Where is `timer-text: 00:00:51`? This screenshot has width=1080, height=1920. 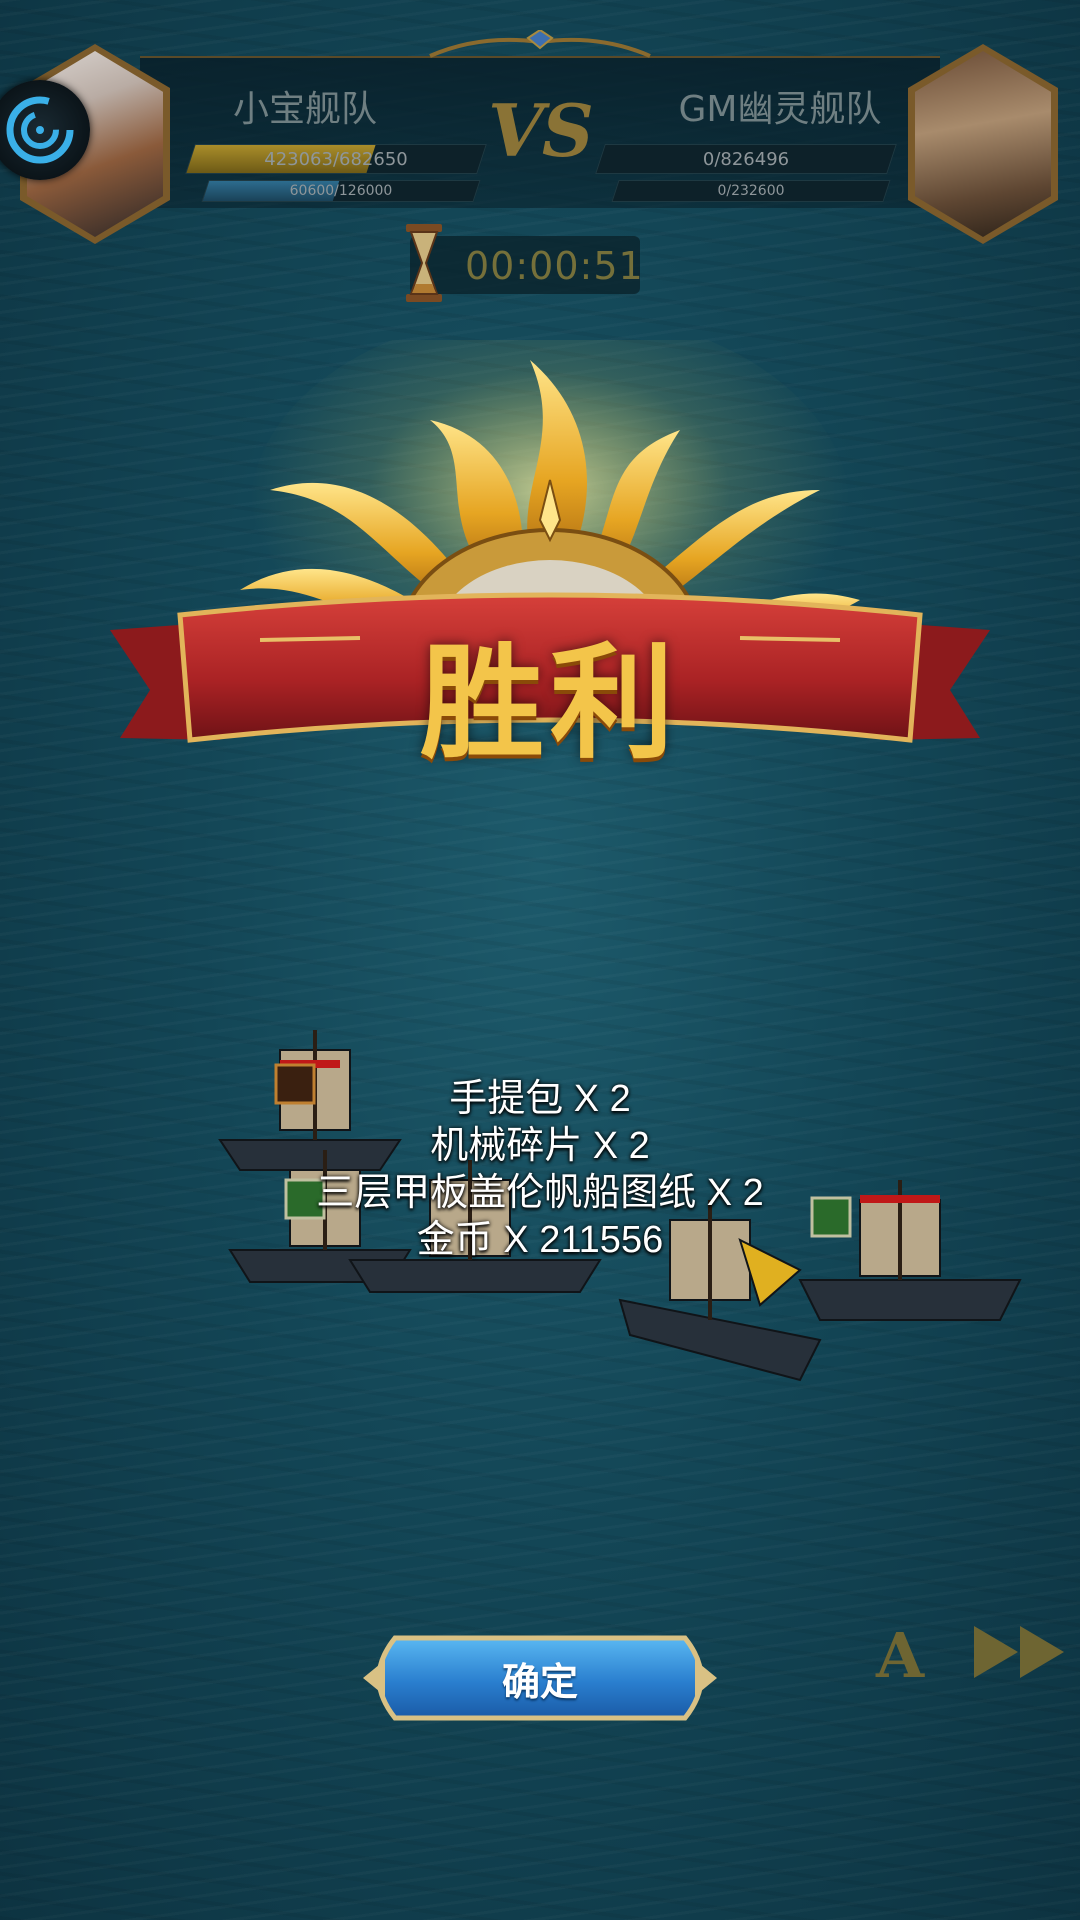 timer-text: 00:00:51 is located at coordinates (554, 266).